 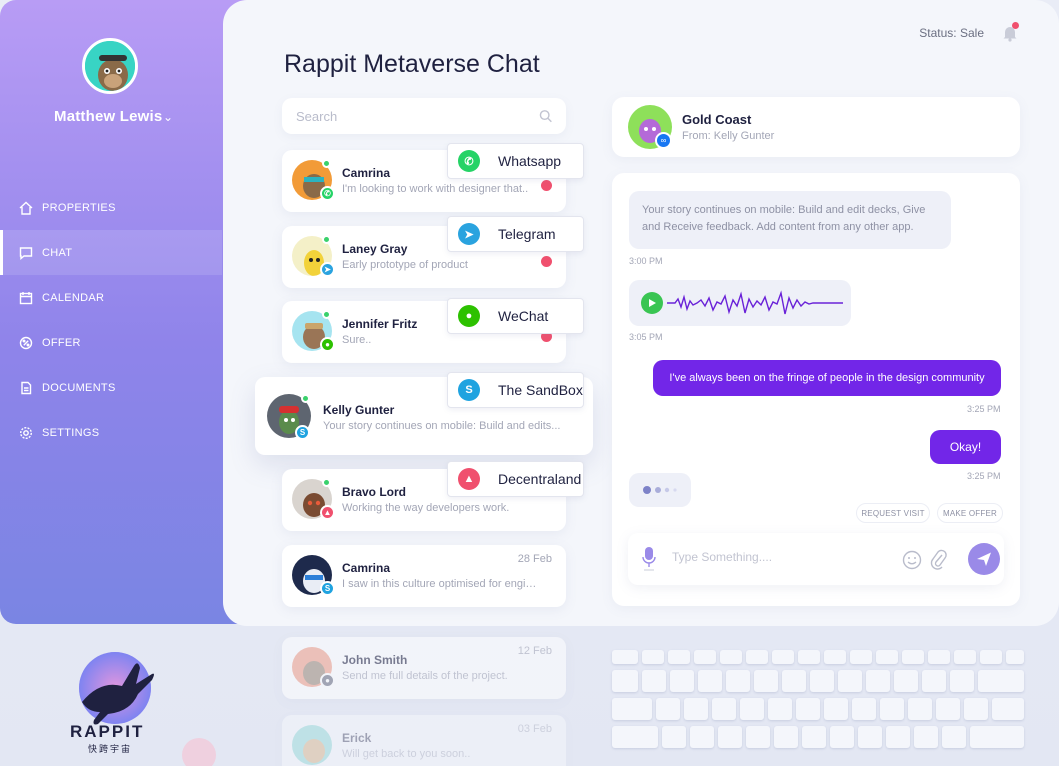 What do you see at coordinates (111, 432) in the screenshot?
I see `sidebar-item-settings: SETTINGS` at bounding box center [111, 432].